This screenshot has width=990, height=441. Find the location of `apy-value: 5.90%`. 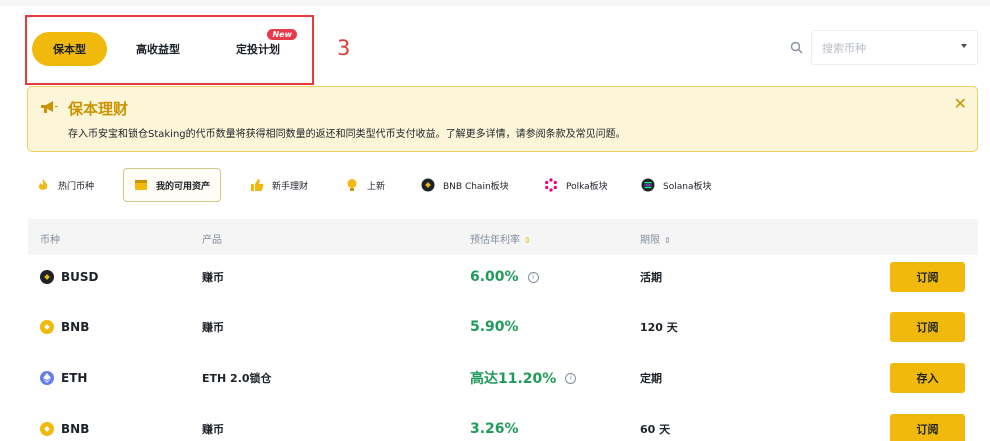

apy-value: 5.90% is located at coordinates (494, 327).